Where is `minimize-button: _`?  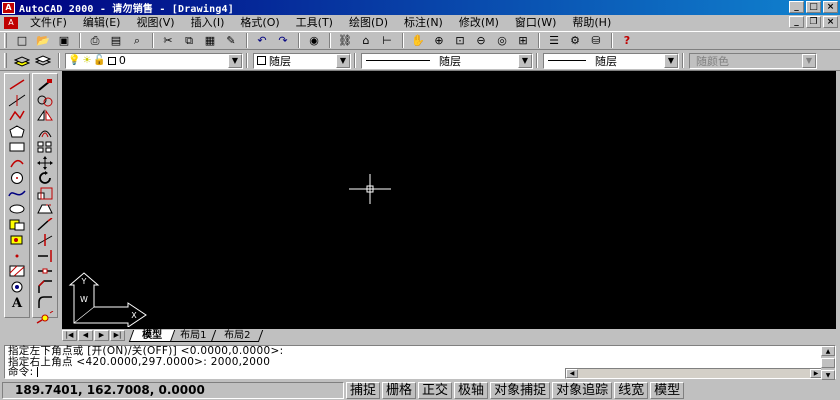
minimize-button: _ is located at coordinates (796, 7).